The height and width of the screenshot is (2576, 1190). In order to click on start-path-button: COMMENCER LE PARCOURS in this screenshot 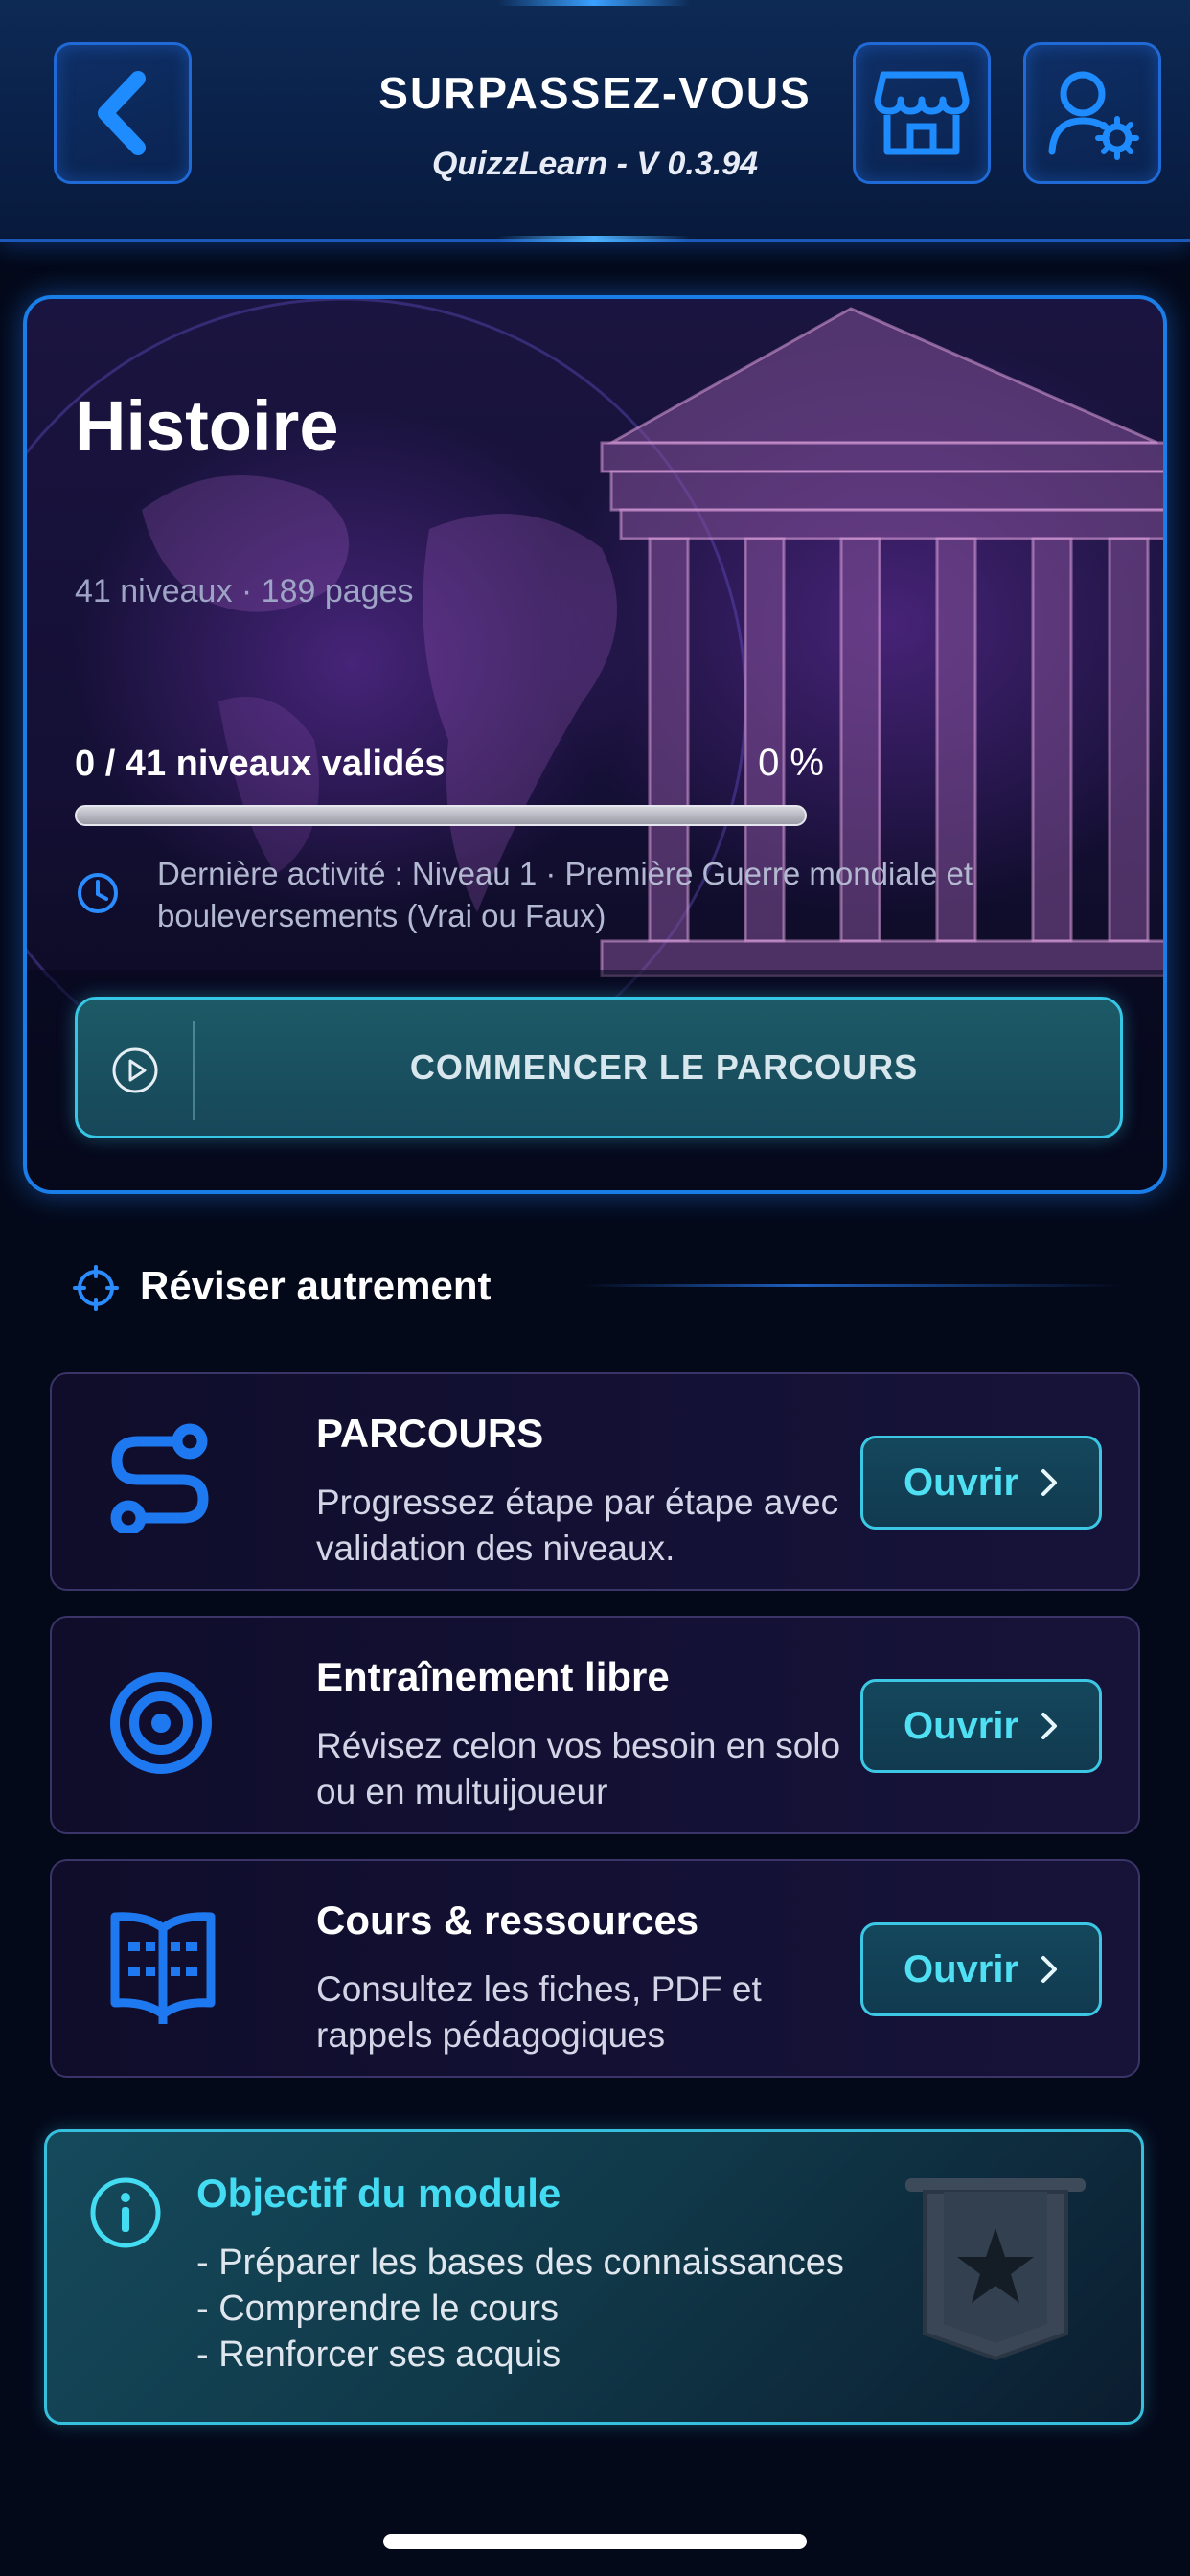, I will do `click(599, 1067)`.